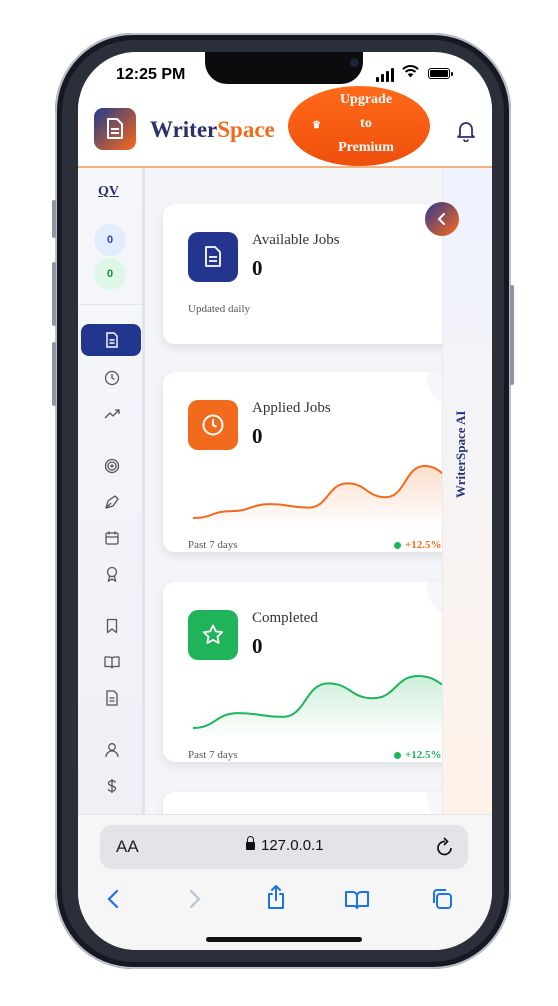 This screenshot has height=1006, width=558. I want to click on sidebar-item-library, so click(112, 662).